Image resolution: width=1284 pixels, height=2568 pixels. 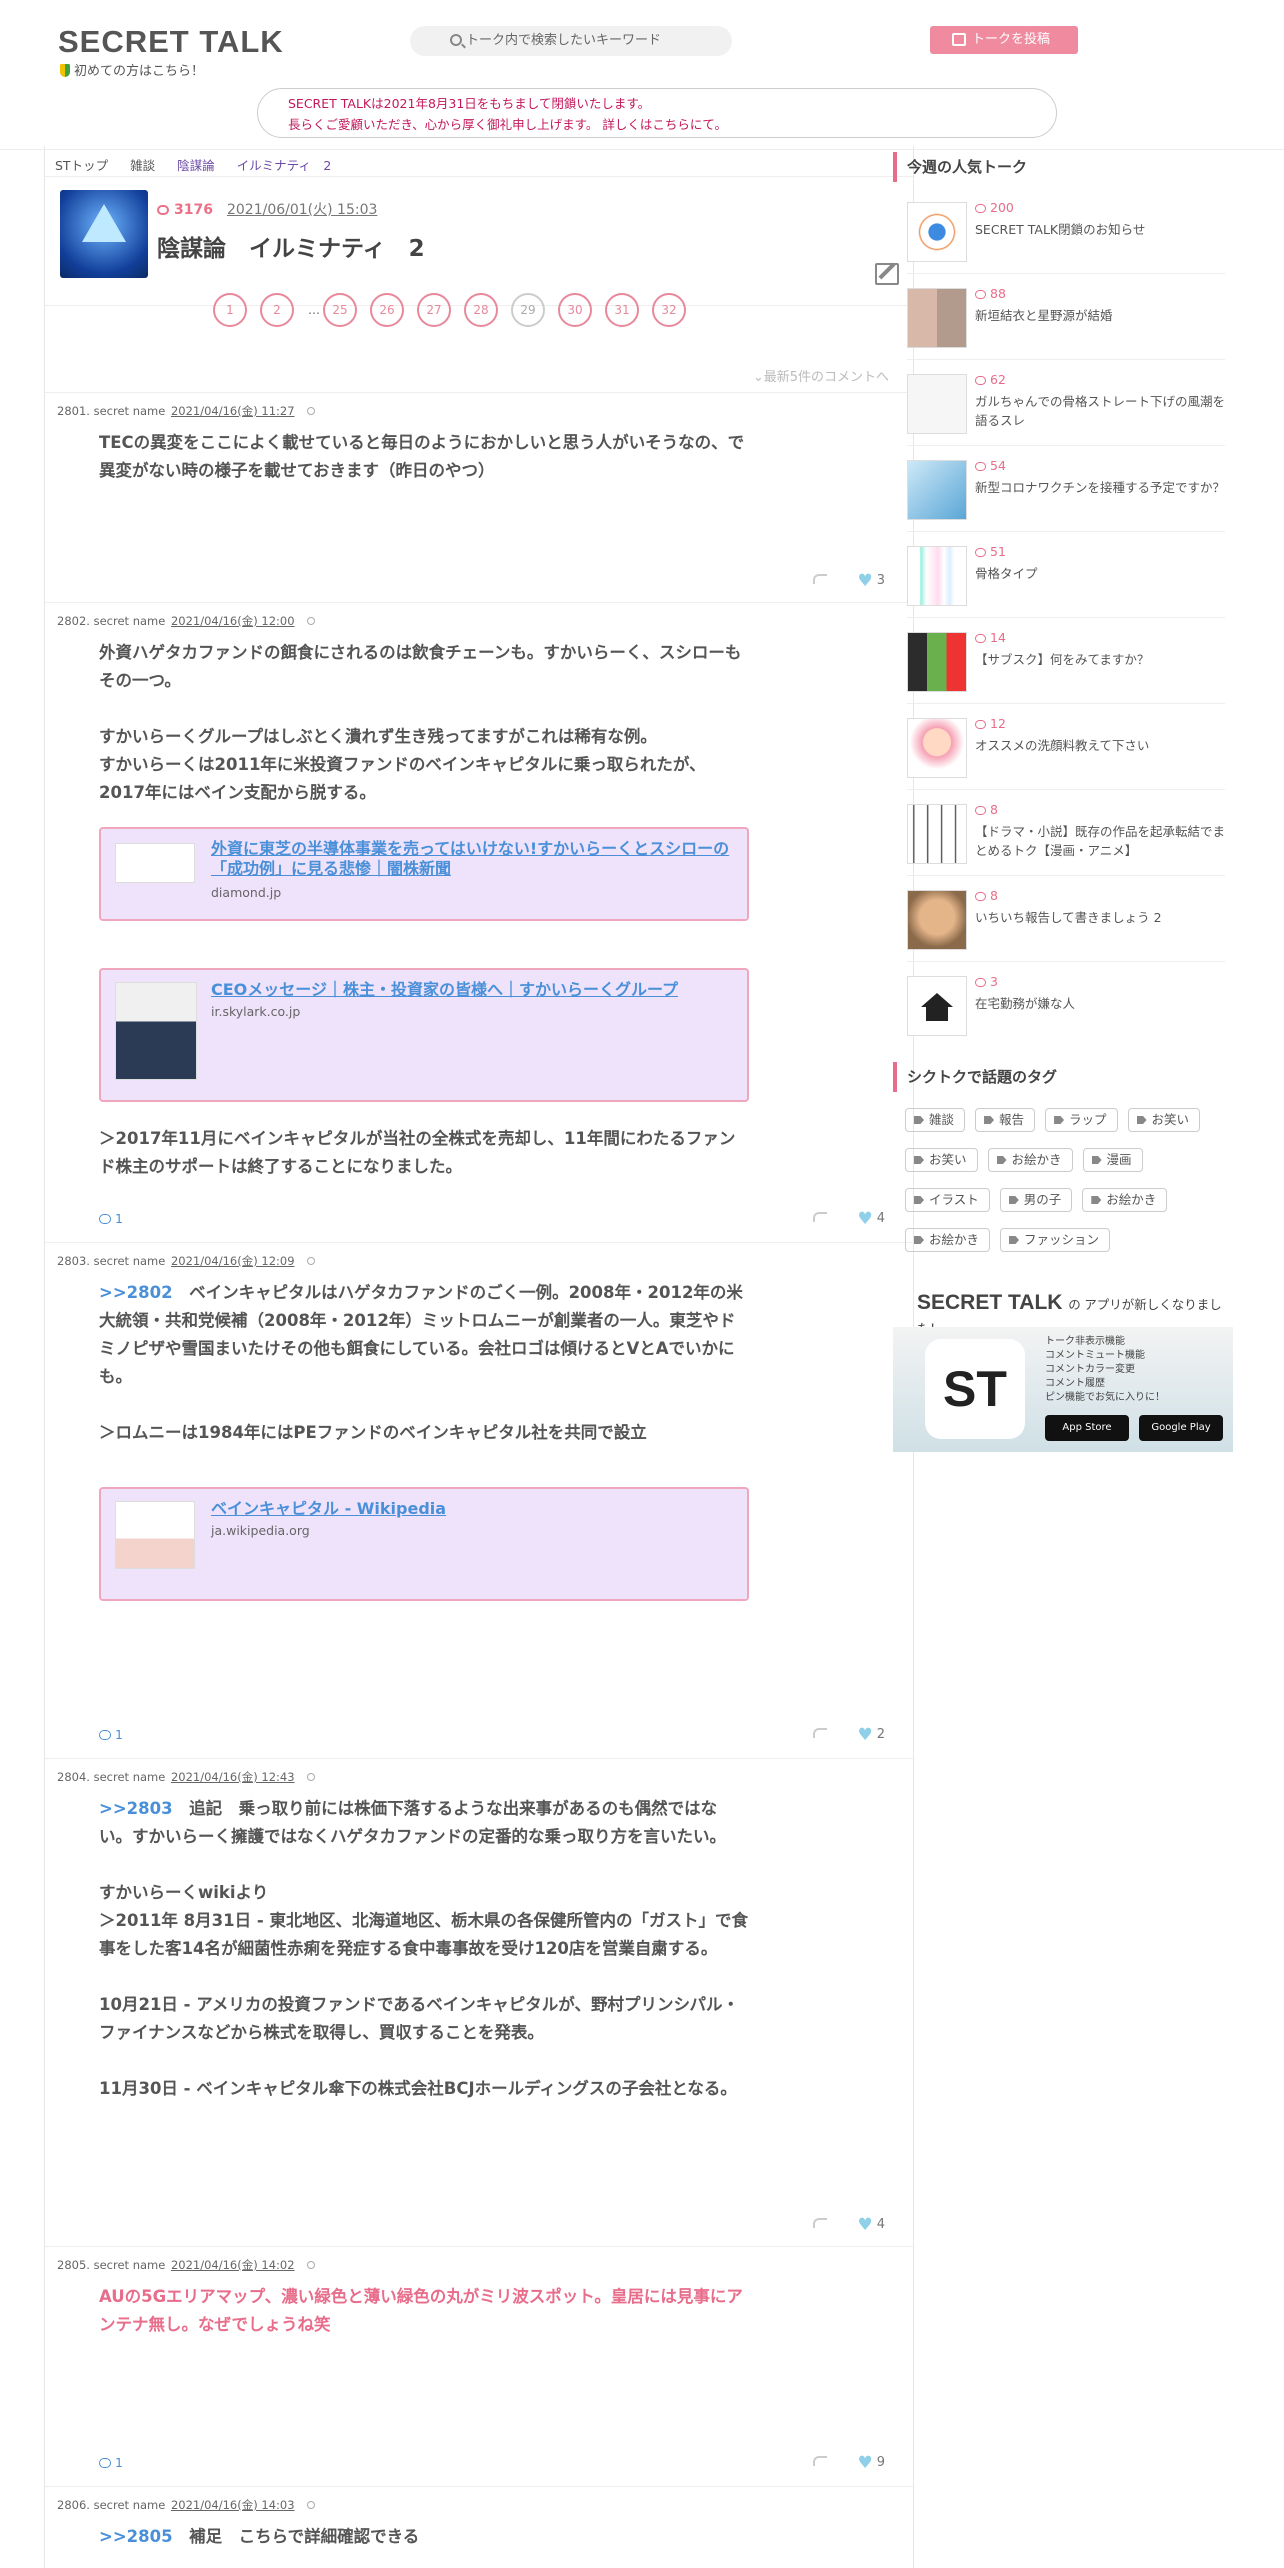 I want to click on like-count: 9, so click(x=880, y=2462).